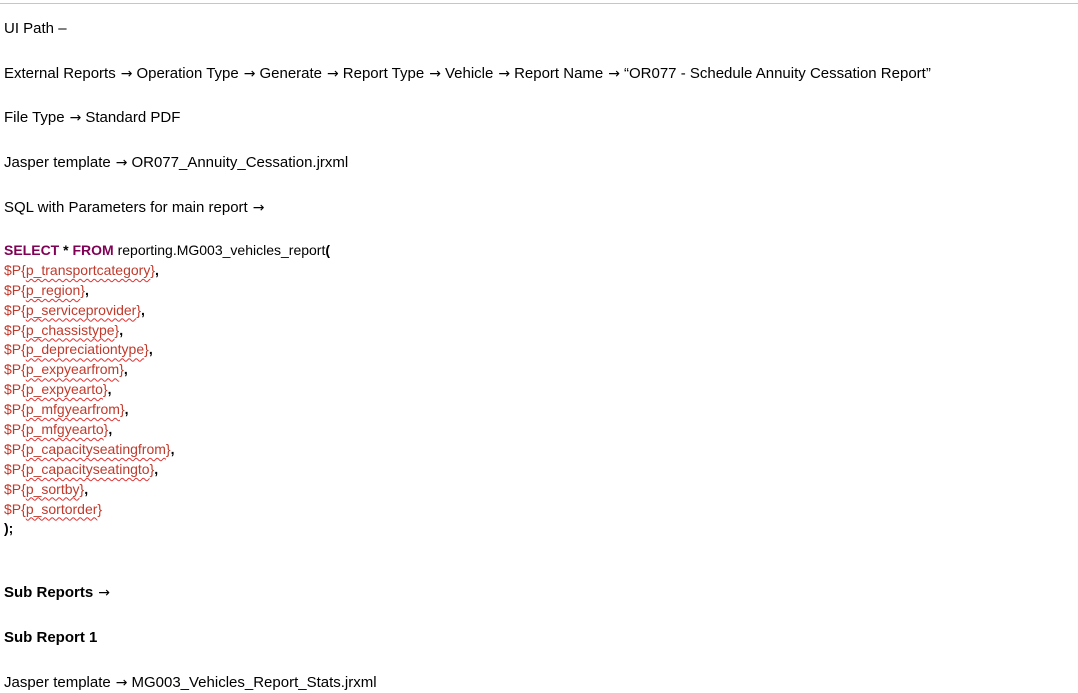 This screenshot has height=693, width=1078. Describe the element at coordinates (95, 448) in the screenshot. I see `sql-parameter-name: p_capacityseatingfrom` at that location.